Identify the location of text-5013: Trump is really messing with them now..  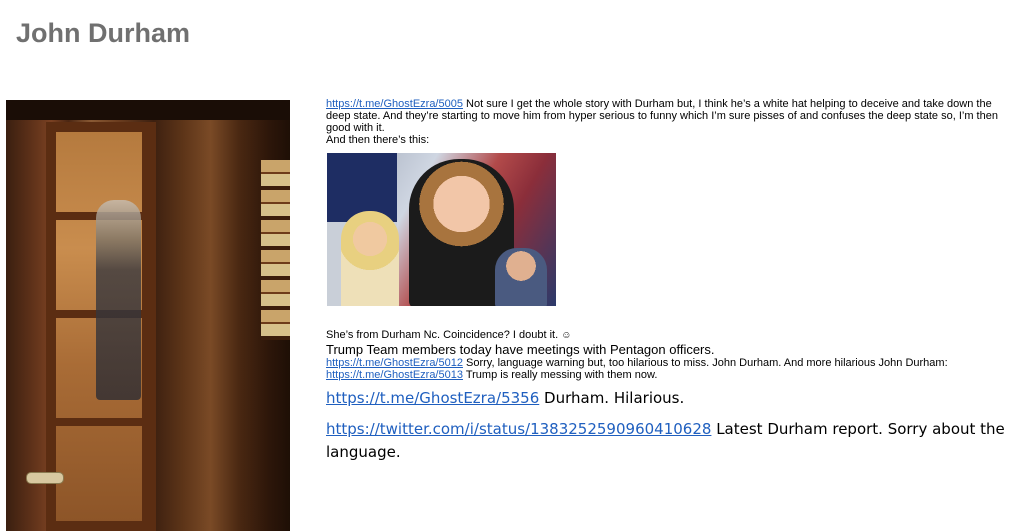
(560, 375).